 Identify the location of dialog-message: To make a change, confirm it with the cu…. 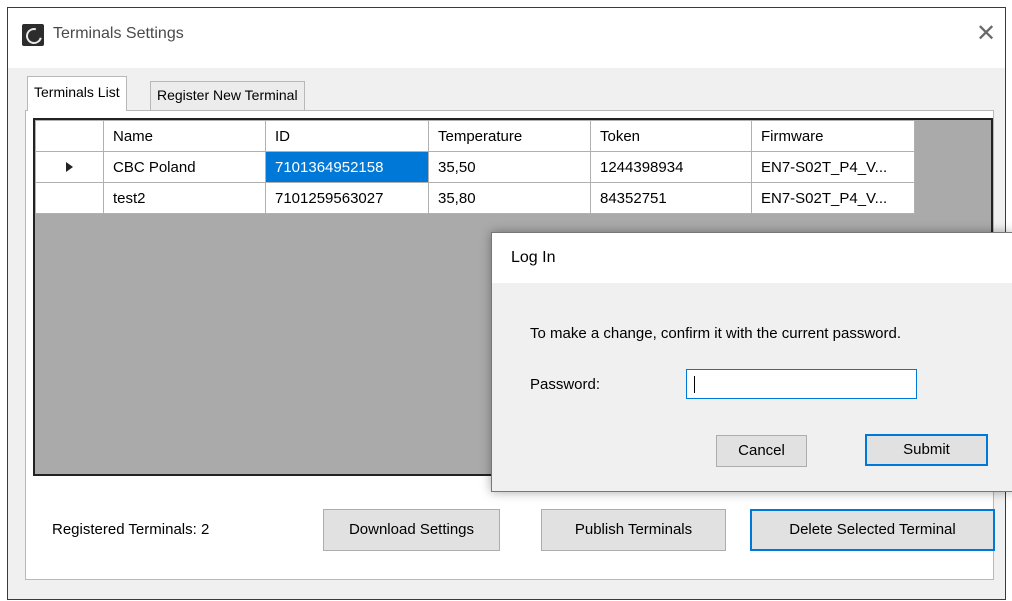
(716, 333).